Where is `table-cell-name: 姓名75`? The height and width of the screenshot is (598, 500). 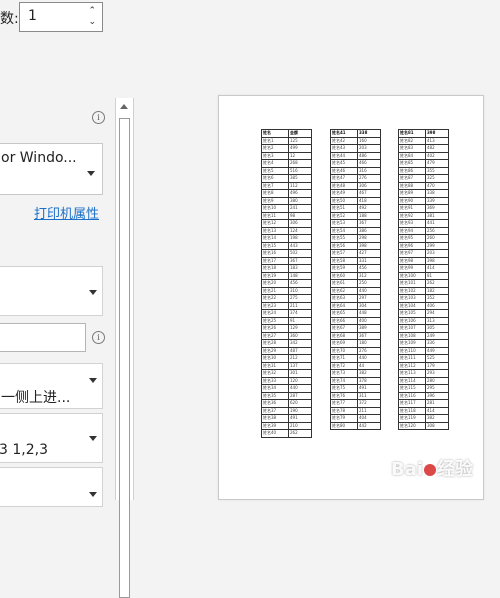 table-cell-name: 姓名75 is located at coordinates (344, 388).